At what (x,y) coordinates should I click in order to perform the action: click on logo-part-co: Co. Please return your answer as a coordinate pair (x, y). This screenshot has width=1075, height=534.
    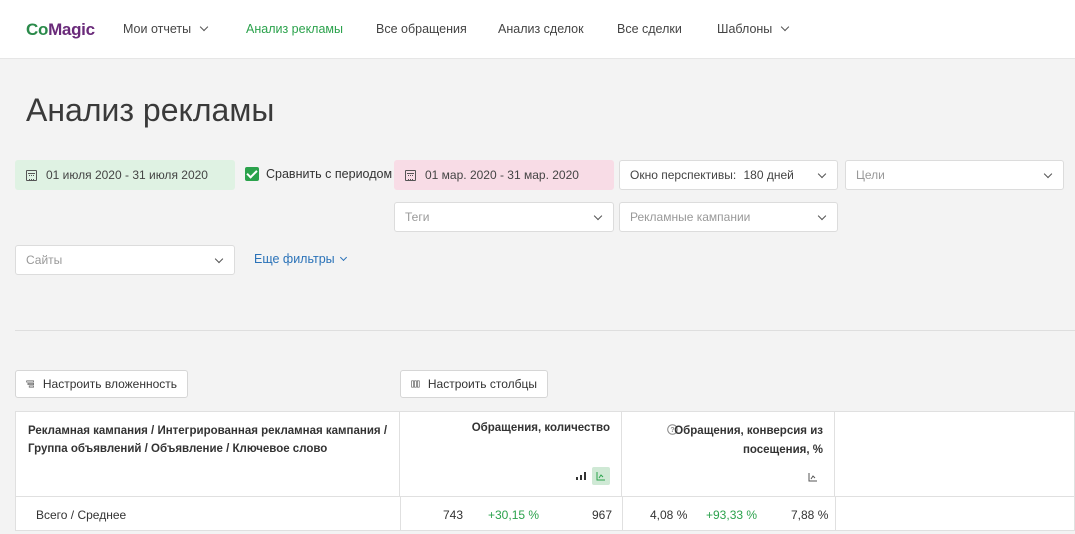
    Looking at the image, I should click on (37, 29).